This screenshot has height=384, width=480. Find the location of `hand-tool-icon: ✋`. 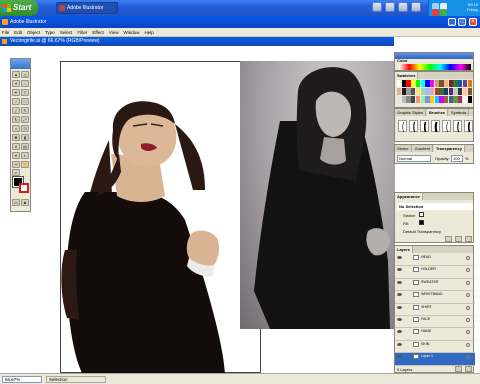

hand-tool-icon: ✋ is located at coordinates (25, 164).